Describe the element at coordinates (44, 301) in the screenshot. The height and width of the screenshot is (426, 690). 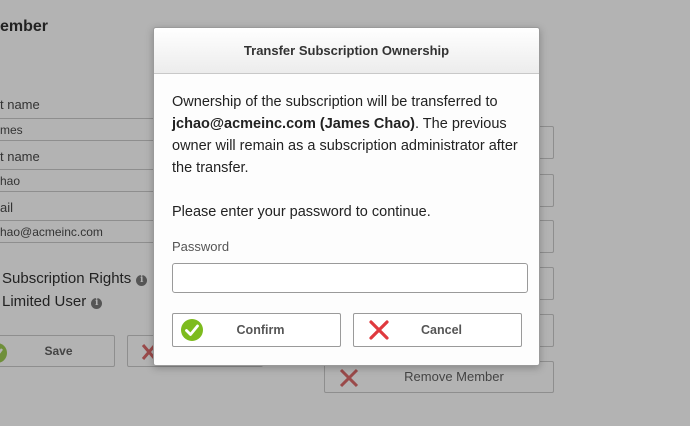
I see `limited-user-label: Limited User` at that location.